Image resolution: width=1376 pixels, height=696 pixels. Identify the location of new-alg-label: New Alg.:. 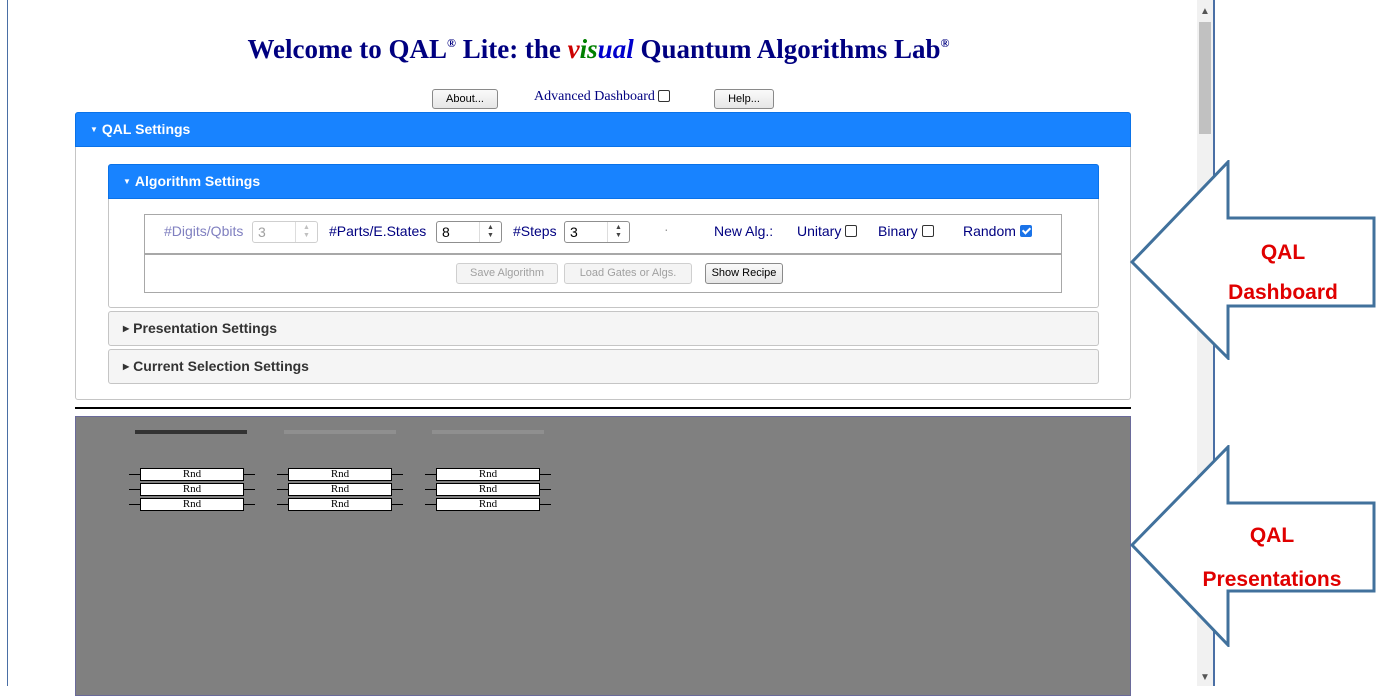
(744, 231).